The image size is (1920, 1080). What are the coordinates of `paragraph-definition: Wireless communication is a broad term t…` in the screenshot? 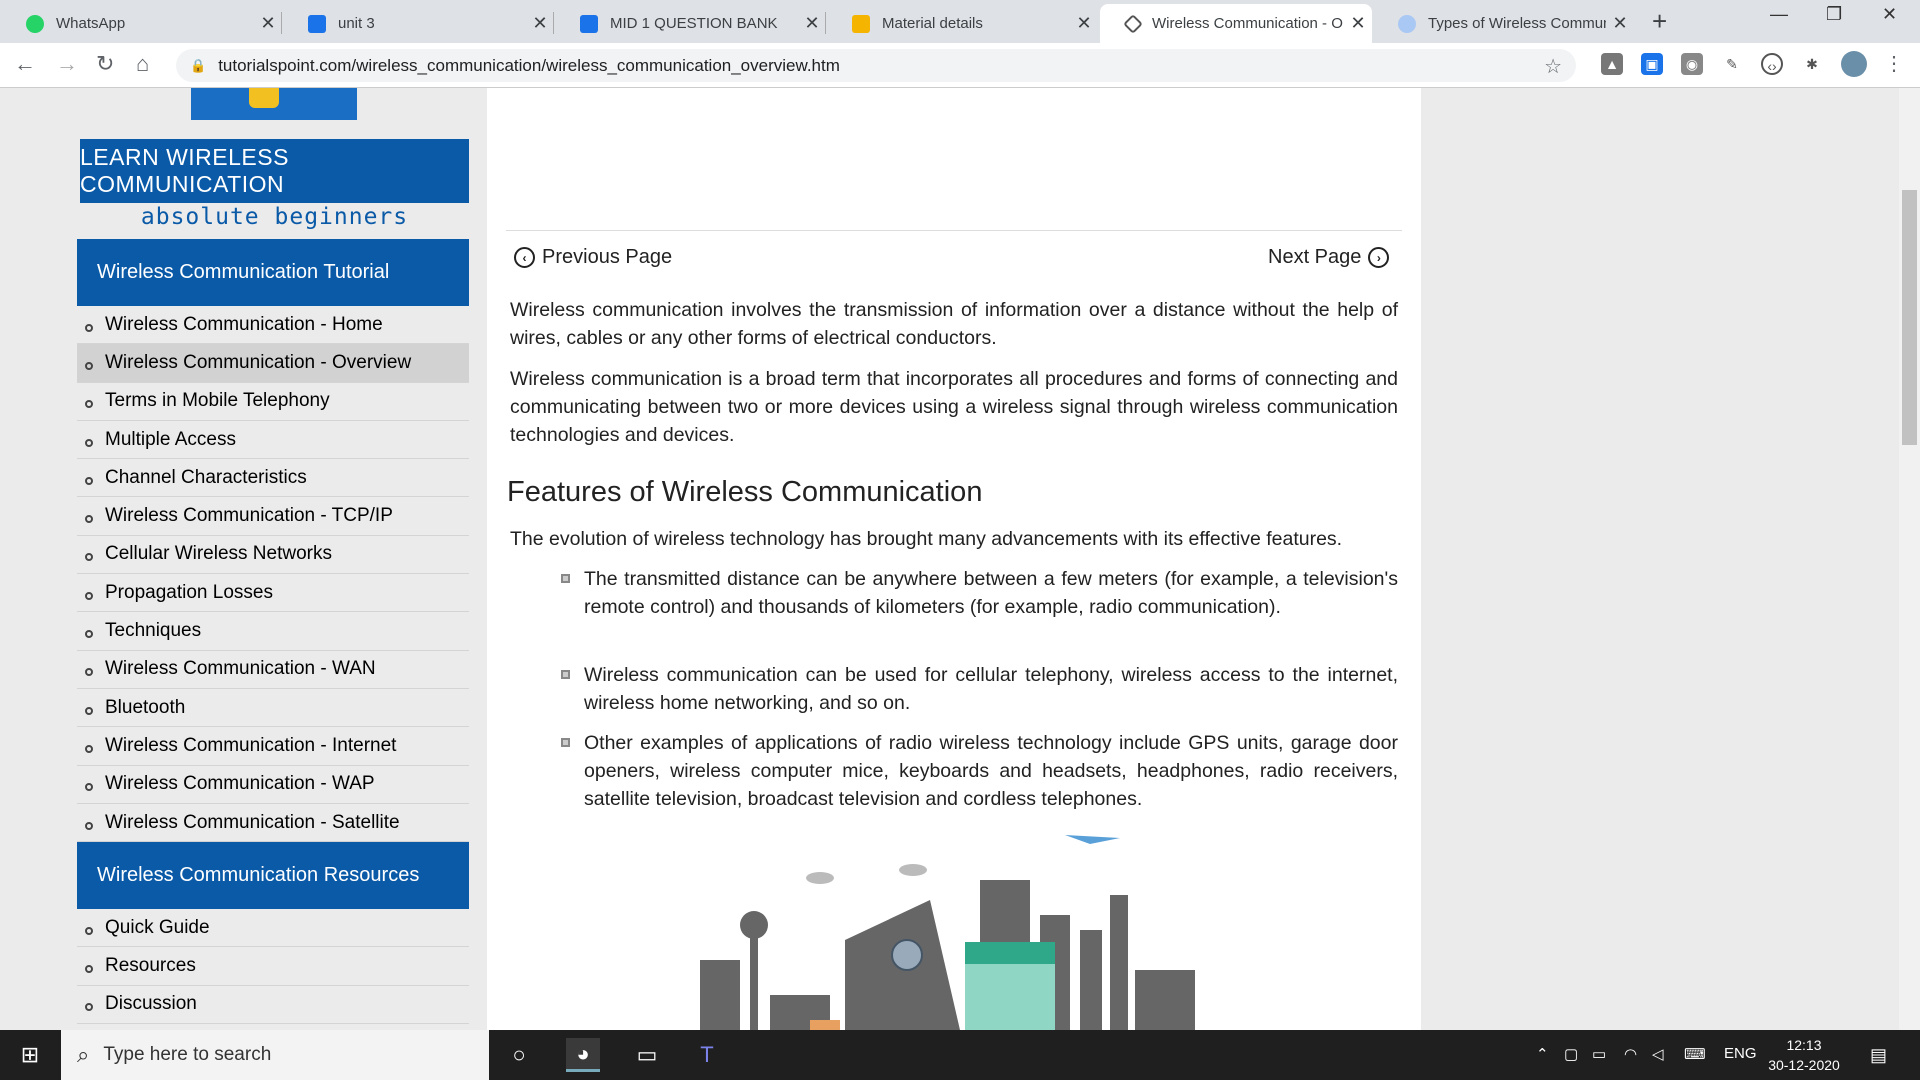 It's located at (954, 407).